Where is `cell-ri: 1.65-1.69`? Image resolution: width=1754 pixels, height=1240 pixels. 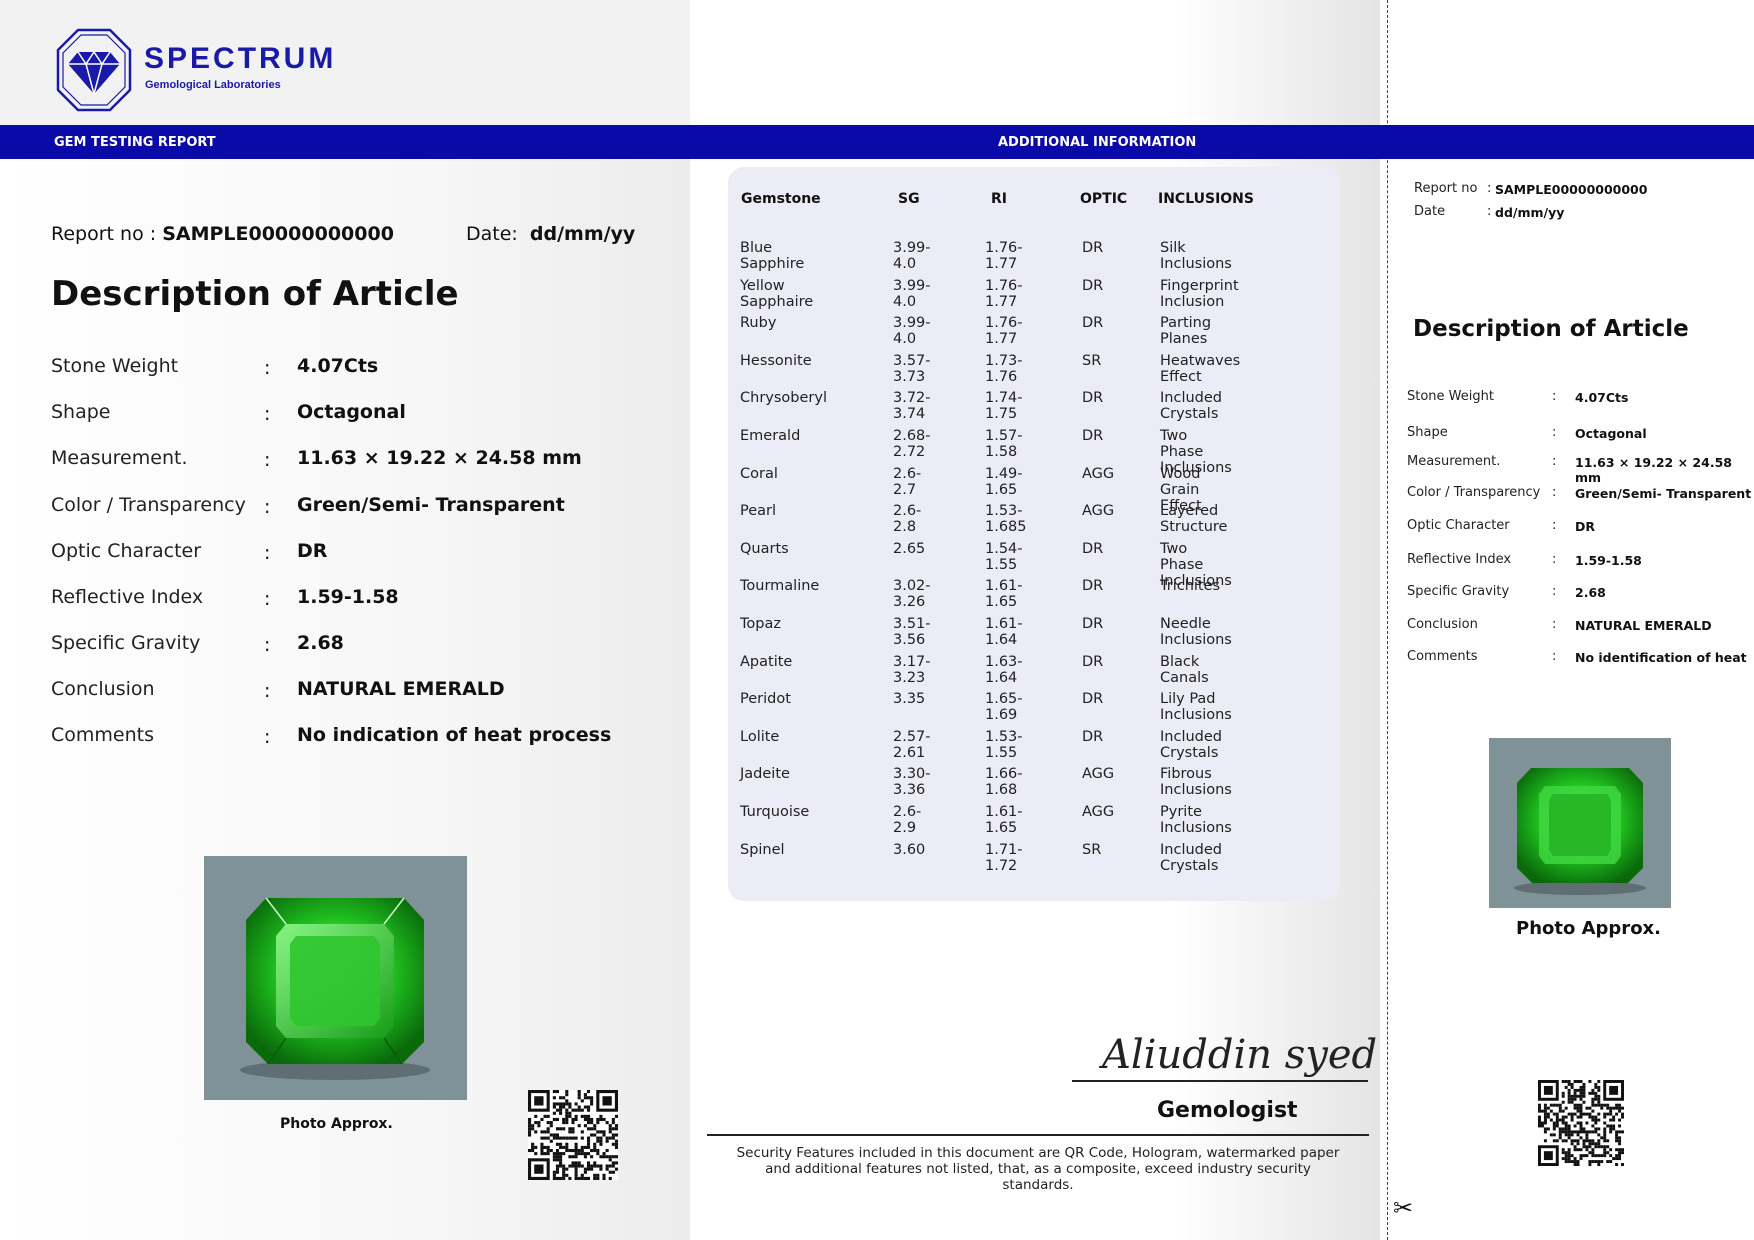 cell-ri: 1.65-1.69 is located at coordinates (1004, 707).